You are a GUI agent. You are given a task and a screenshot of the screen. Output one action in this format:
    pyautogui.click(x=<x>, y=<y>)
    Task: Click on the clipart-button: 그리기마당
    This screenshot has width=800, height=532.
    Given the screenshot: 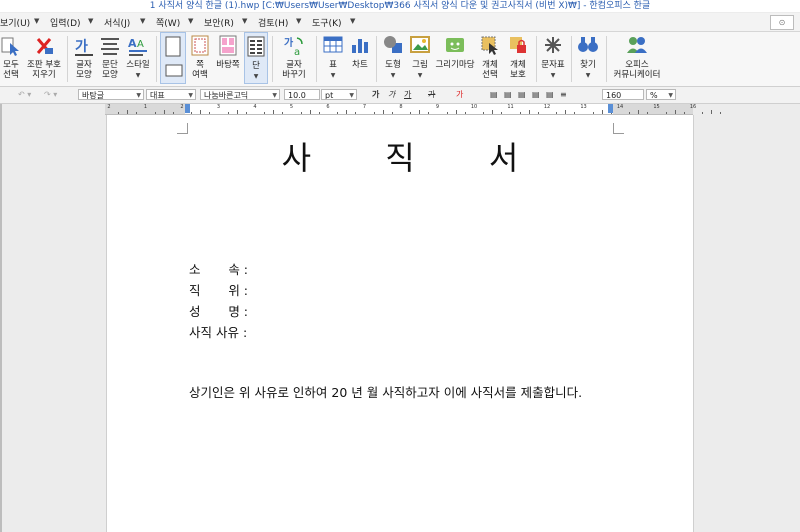 What is the action you would take?
    pyautogui.click(x=455, y=58)
    